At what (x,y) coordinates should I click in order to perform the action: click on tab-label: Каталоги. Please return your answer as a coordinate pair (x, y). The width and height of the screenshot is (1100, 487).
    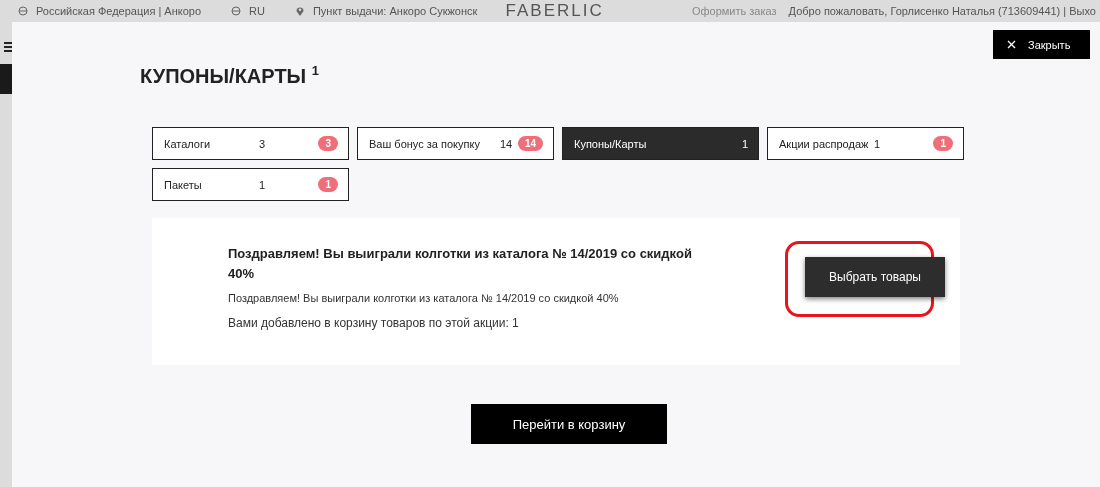
    Looking at the image, I should click on (188, 143).